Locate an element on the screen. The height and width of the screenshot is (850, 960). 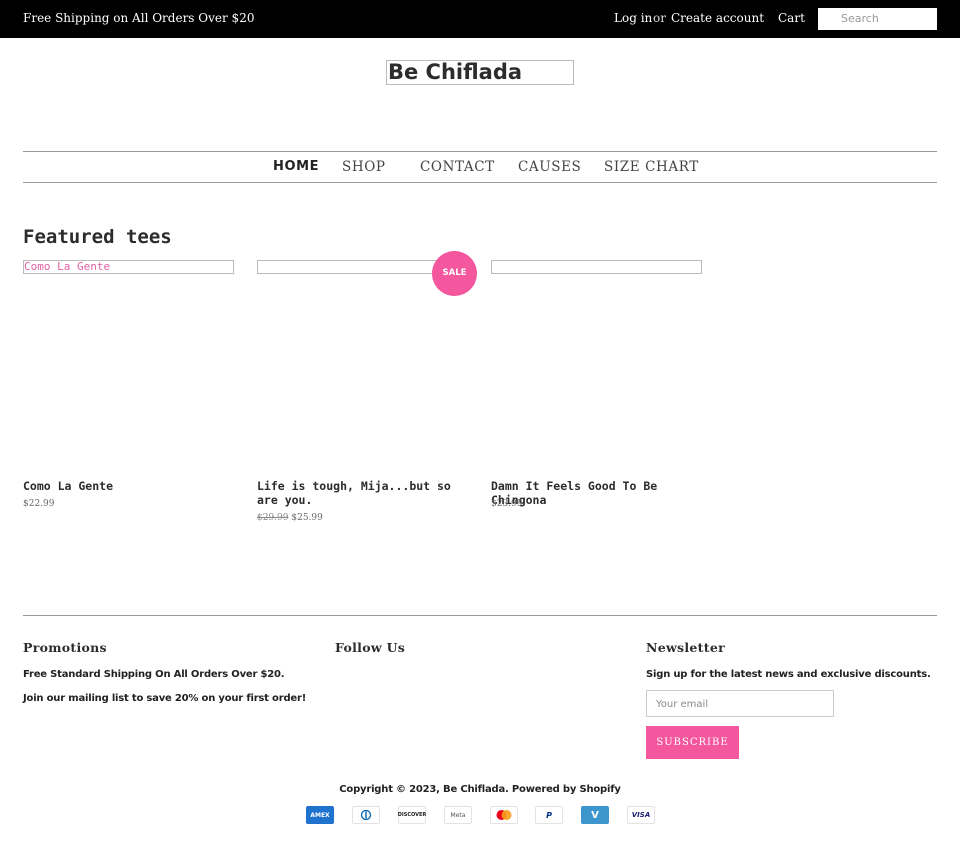
login-link: Log in is located at coordinates (633, 18).